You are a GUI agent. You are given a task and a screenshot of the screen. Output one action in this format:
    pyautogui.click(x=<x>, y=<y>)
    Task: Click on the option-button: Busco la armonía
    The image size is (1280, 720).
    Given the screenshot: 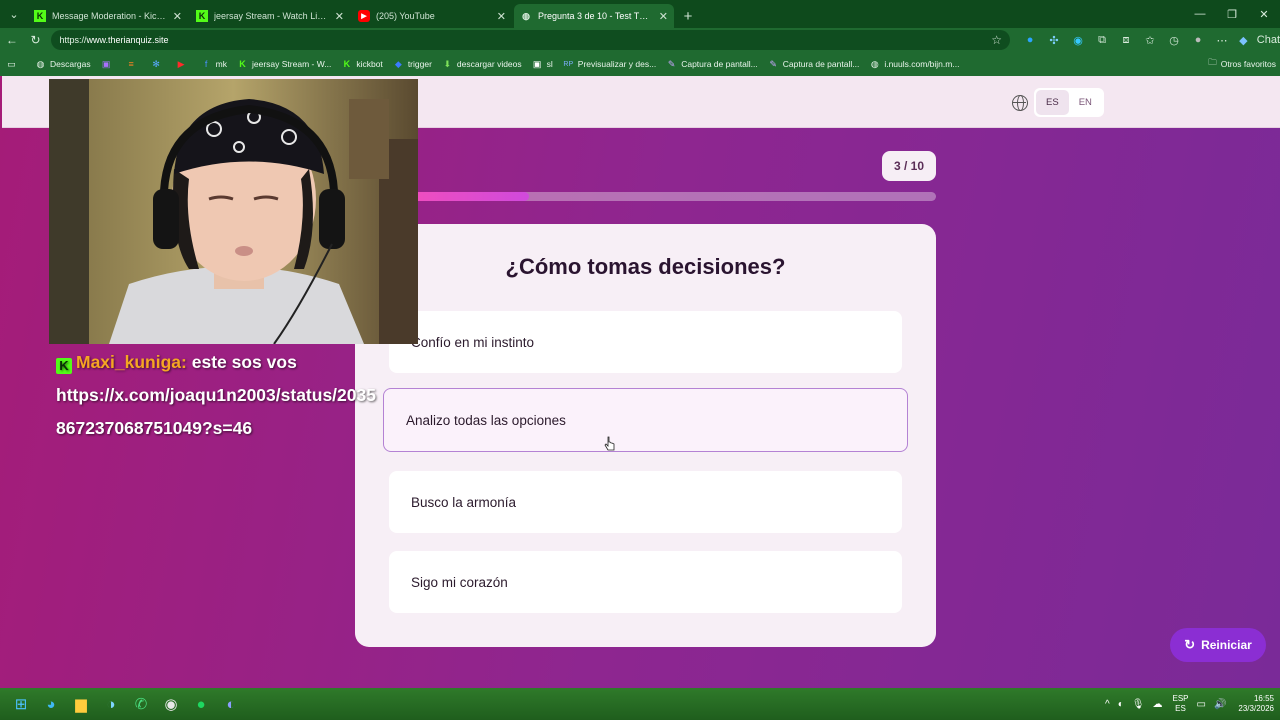 What is the action you would take?
    pyautogui.click(x=645, y=502)
    